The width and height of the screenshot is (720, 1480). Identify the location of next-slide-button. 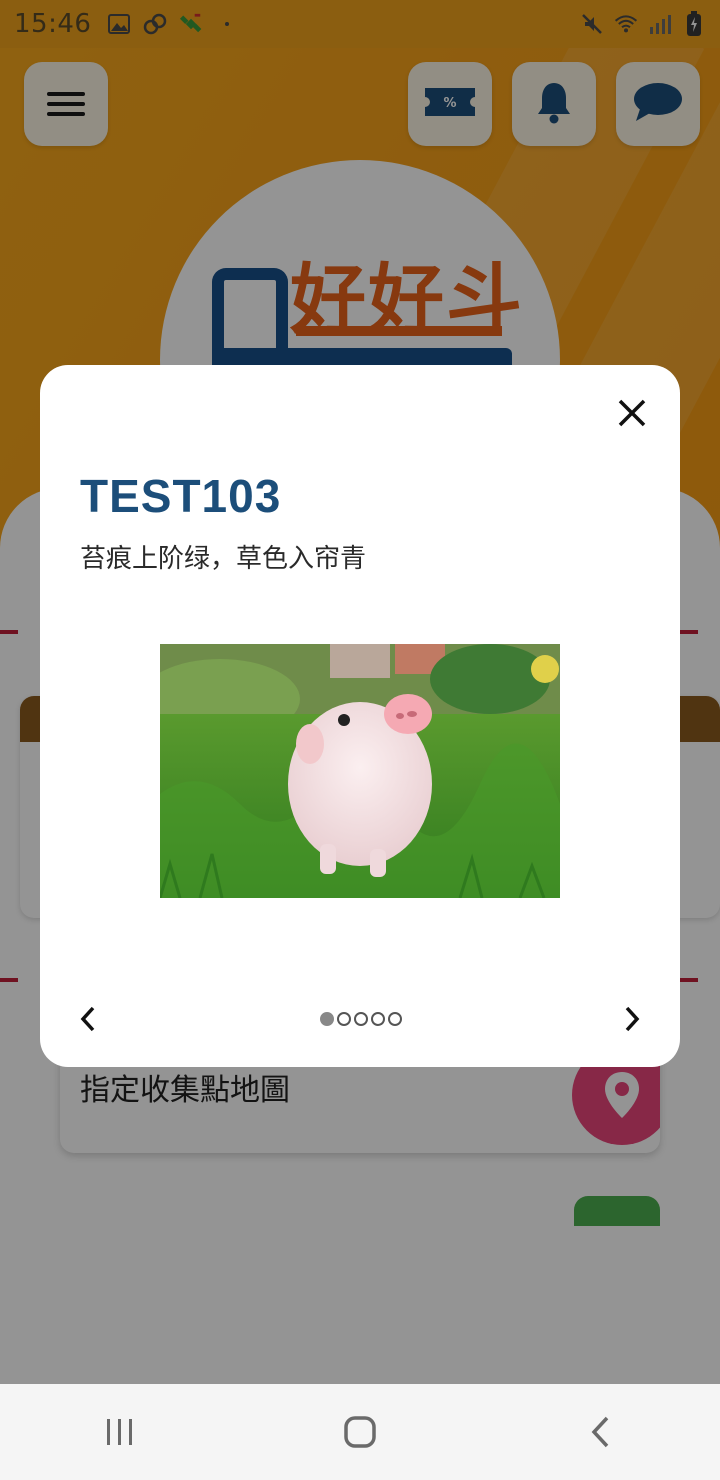
(632, 1019).